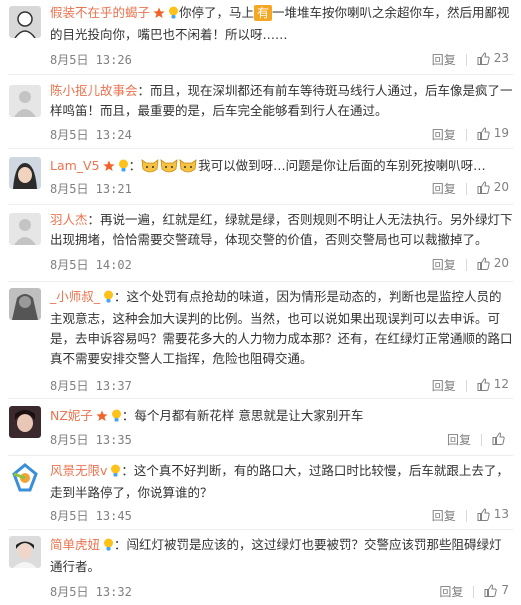 The height and width of the screenshot is (605, 521). I want to click on comment-time: 8月5日 13:35, so click(91, 440).